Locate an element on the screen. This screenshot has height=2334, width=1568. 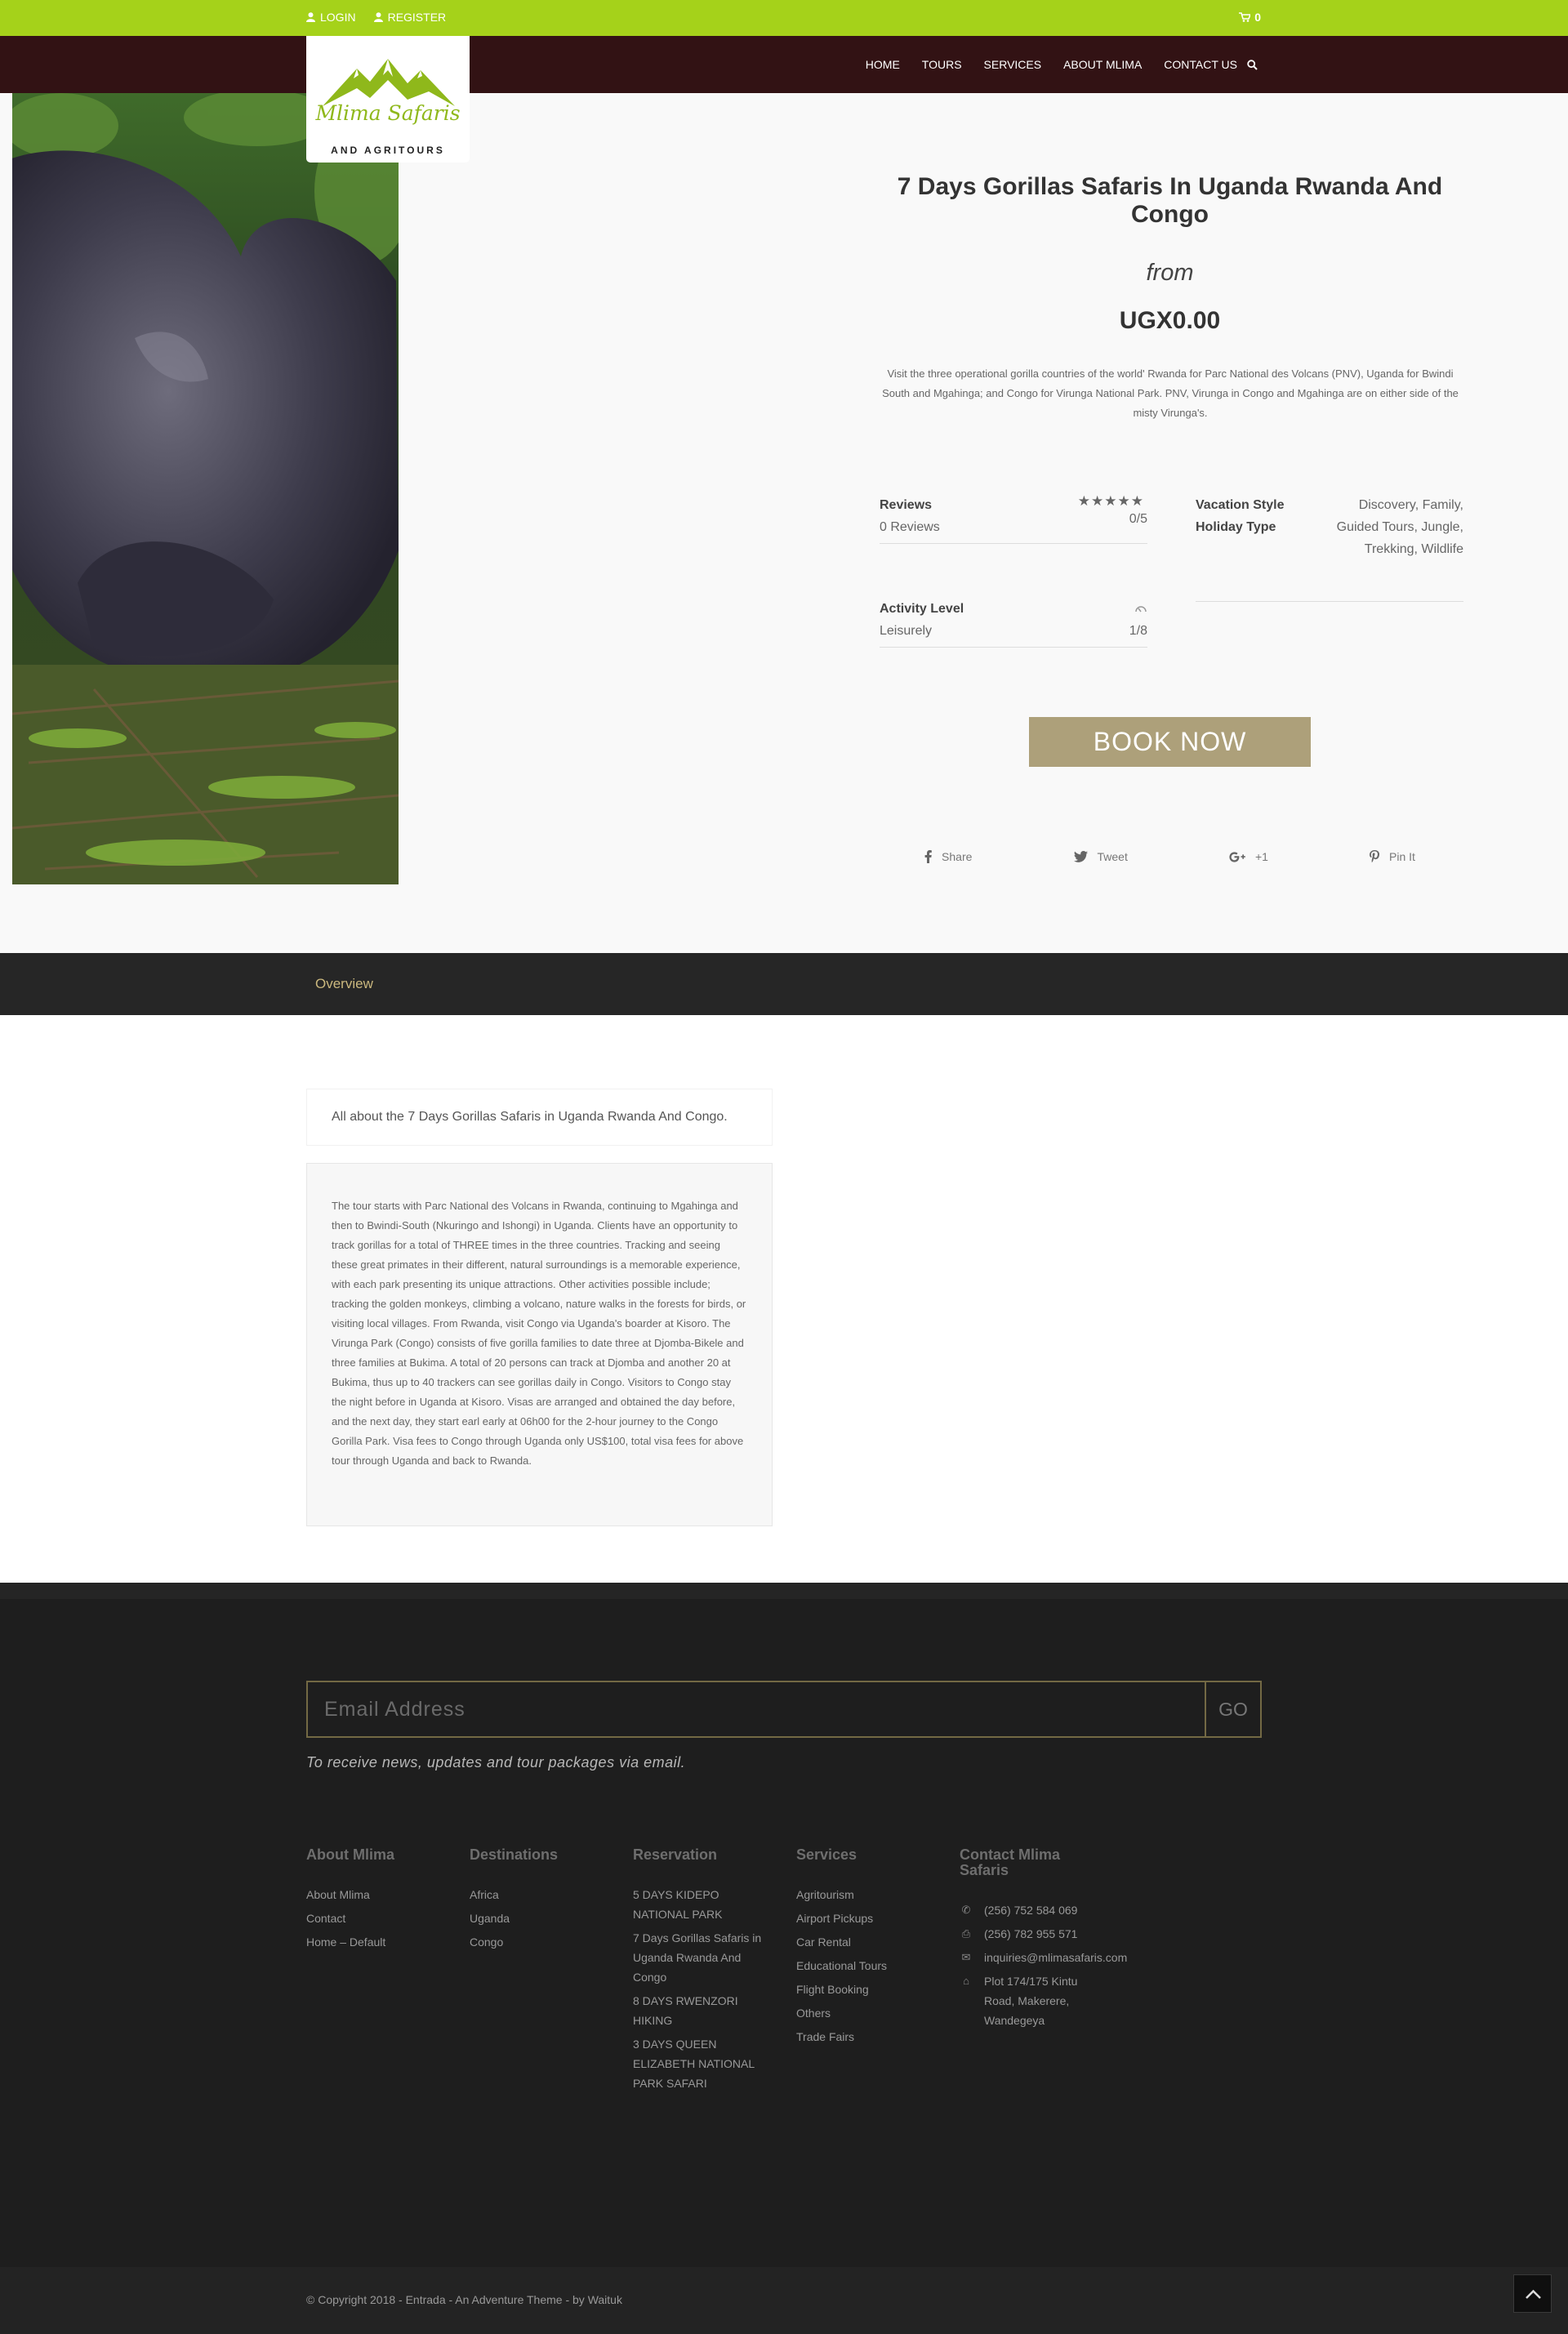
site-logo: Mlima Safaris AND AGRITOURS is located at coordinates (388, 99).